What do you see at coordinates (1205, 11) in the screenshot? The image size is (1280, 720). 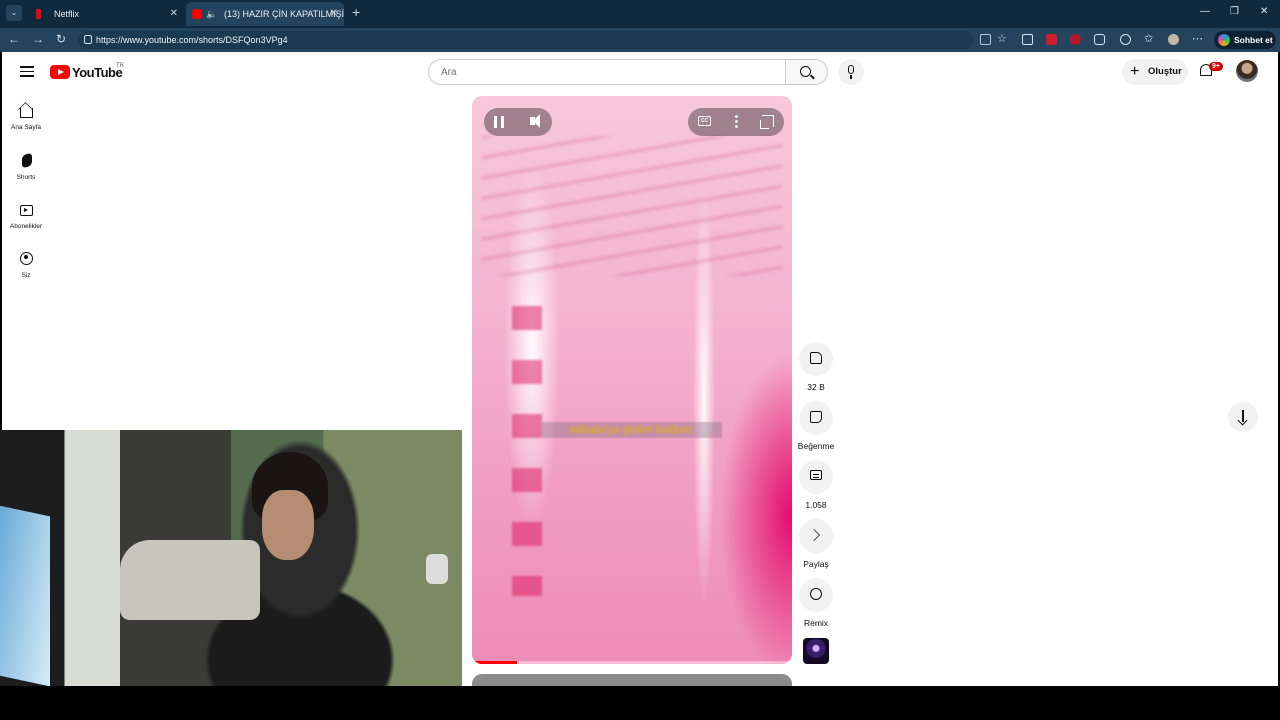 I see `minimize-icon: —` at bounding box center [1205, 11].